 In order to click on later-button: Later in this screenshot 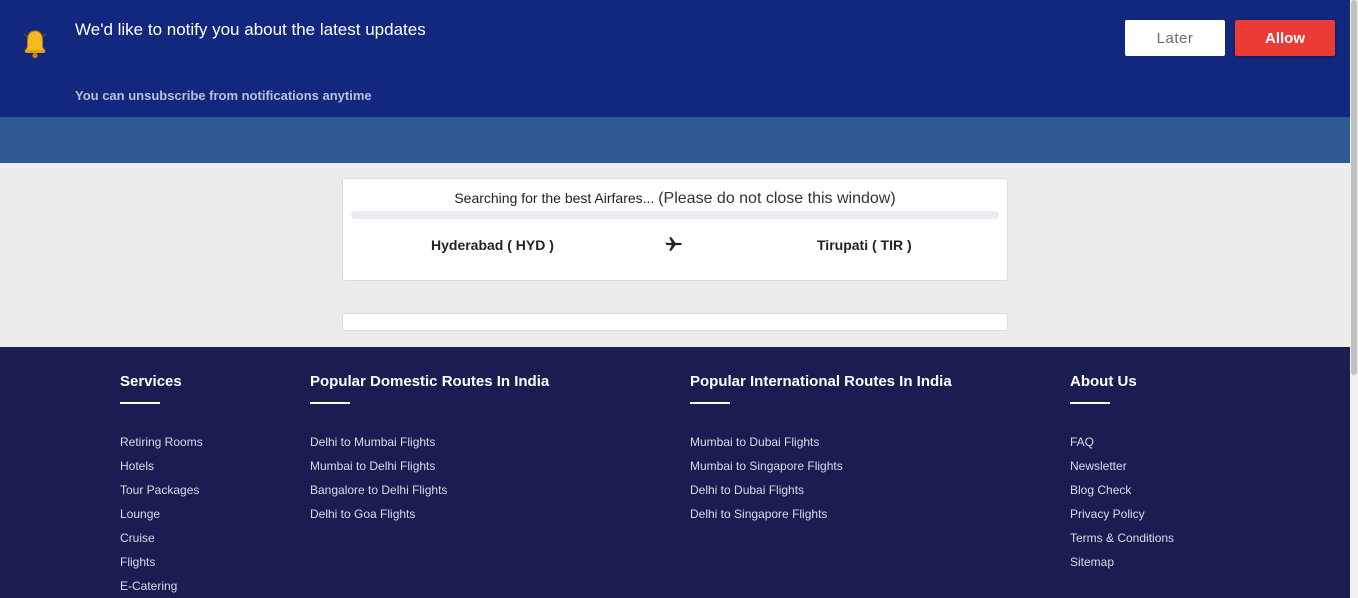, I will do `click(1175, 38)`.